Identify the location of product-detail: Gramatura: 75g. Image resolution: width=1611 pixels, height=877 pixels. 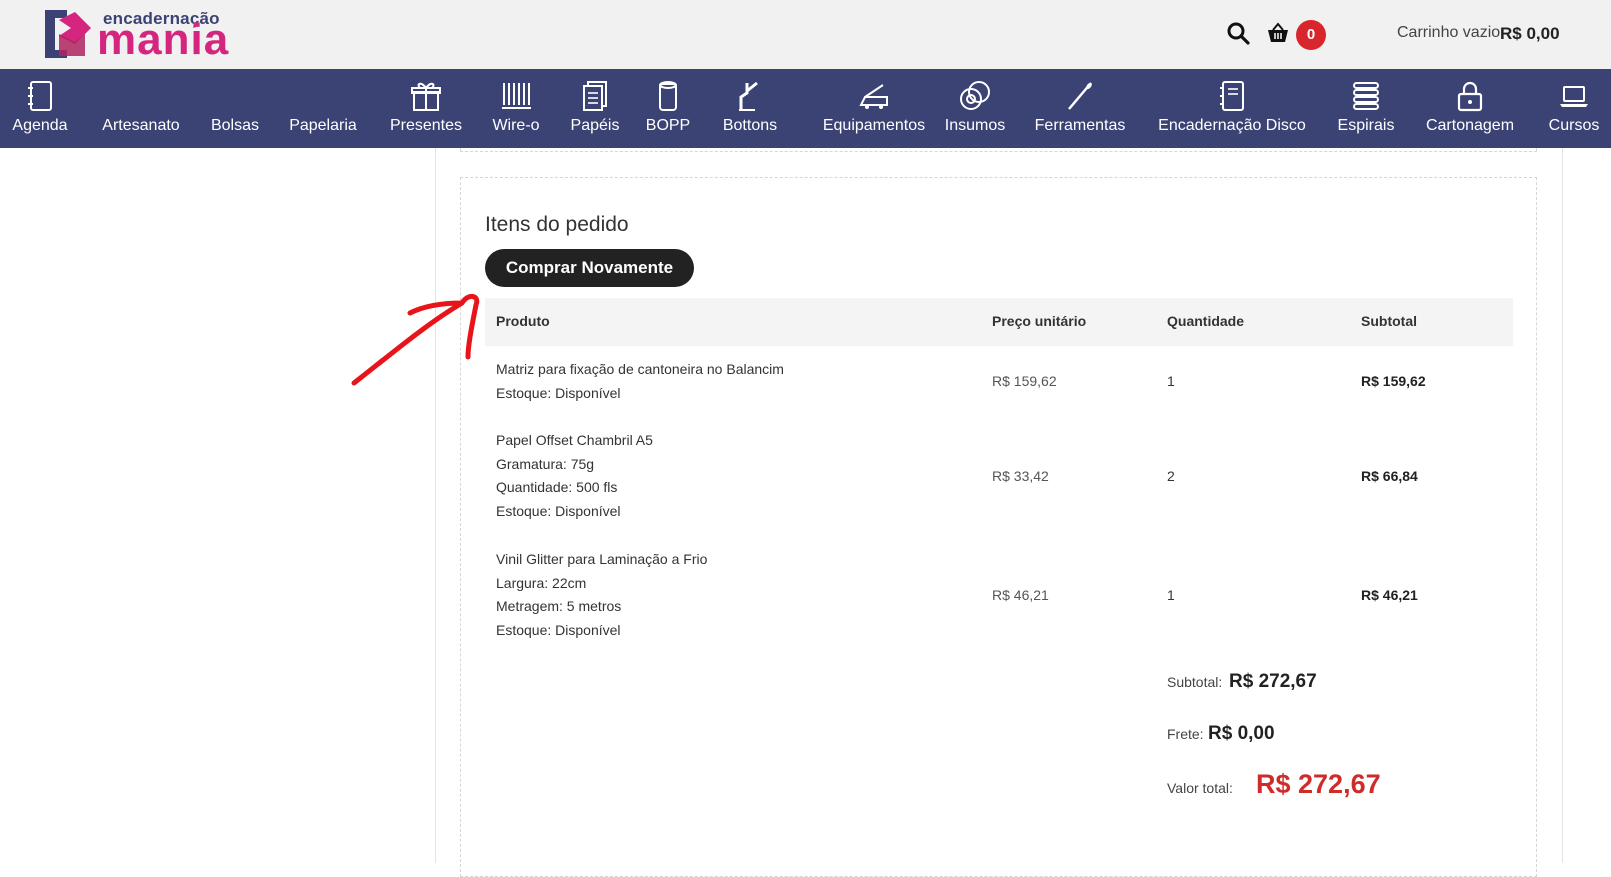
(545, 463).